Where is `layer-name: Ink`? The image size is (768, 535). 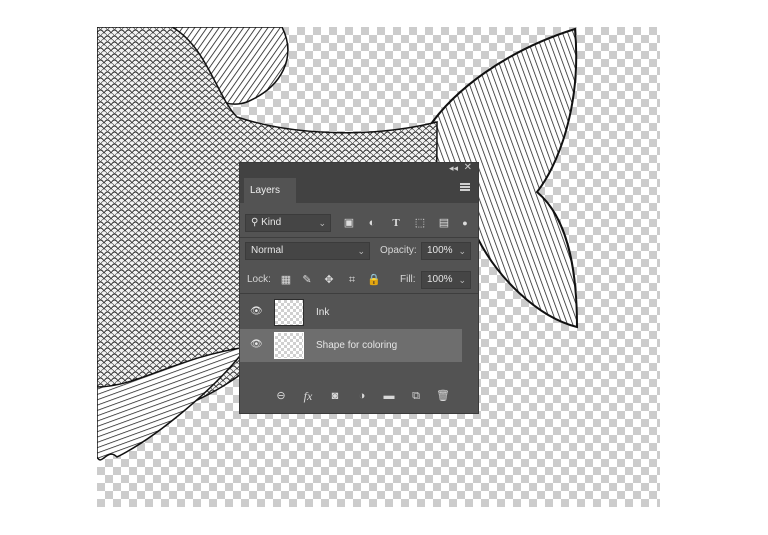
layer-name: Ink is located at coordinates (323, 312).